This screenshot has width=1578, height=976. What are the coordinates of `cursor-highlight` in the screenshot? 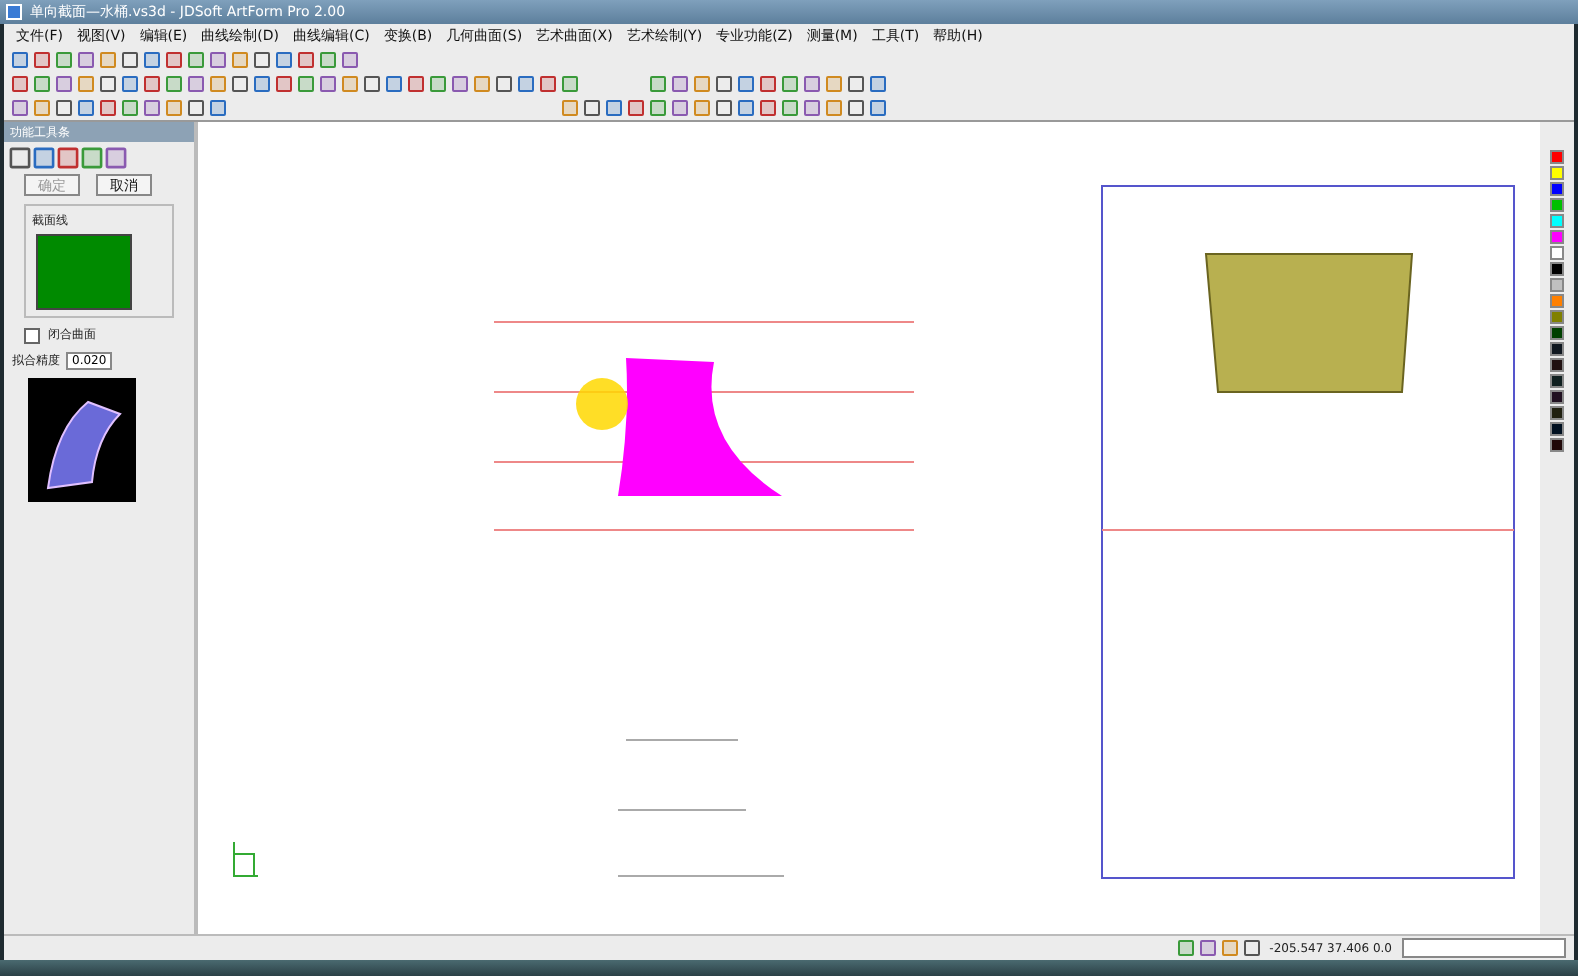 It's located at (602, 404).